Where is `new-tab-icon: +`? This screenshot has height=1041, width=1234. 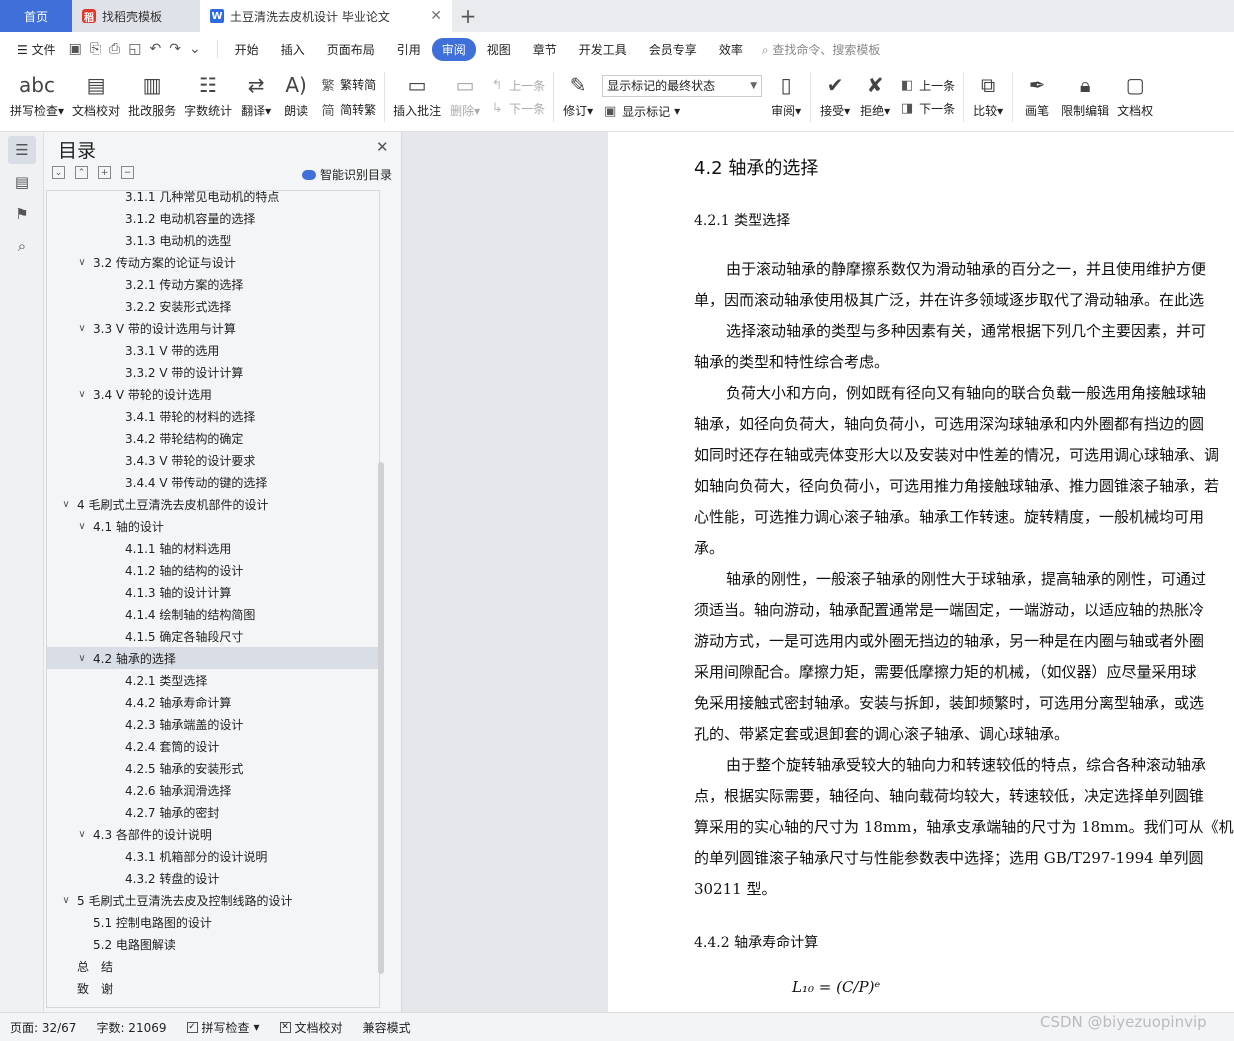 new-tab-icon: + is located at coordinates (468, 16).